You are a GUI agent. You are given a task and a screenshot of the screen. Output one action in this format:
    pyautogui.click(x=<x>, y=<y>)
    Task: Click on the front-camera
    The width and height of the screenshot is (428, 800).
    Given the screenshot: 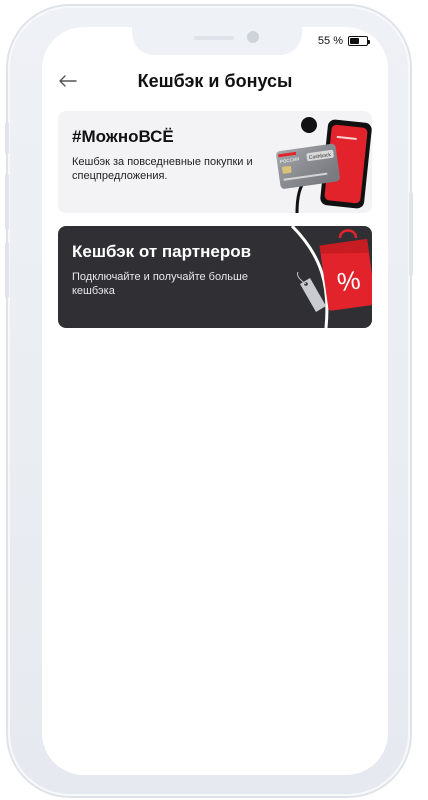 What is the action you would take?
    pyautogui.click(x=253, y=37)
    